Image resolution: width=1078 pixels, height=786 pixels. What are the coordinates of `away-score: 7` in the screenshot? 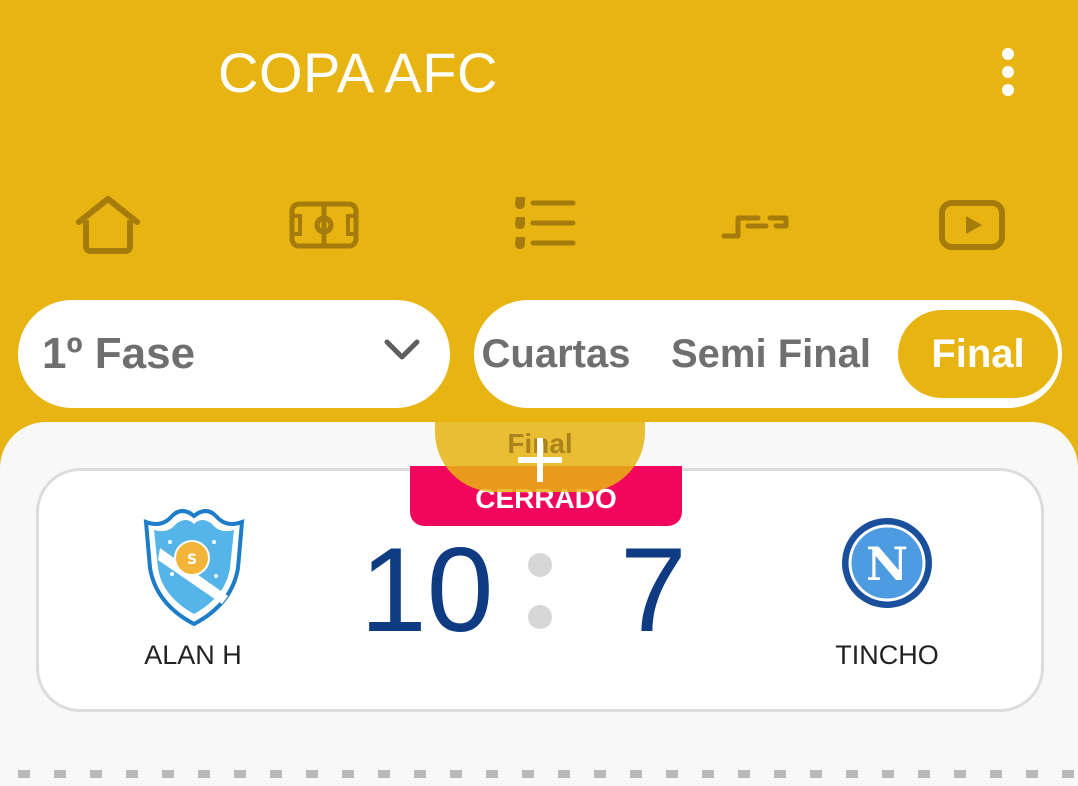 It's located at (653, 590).